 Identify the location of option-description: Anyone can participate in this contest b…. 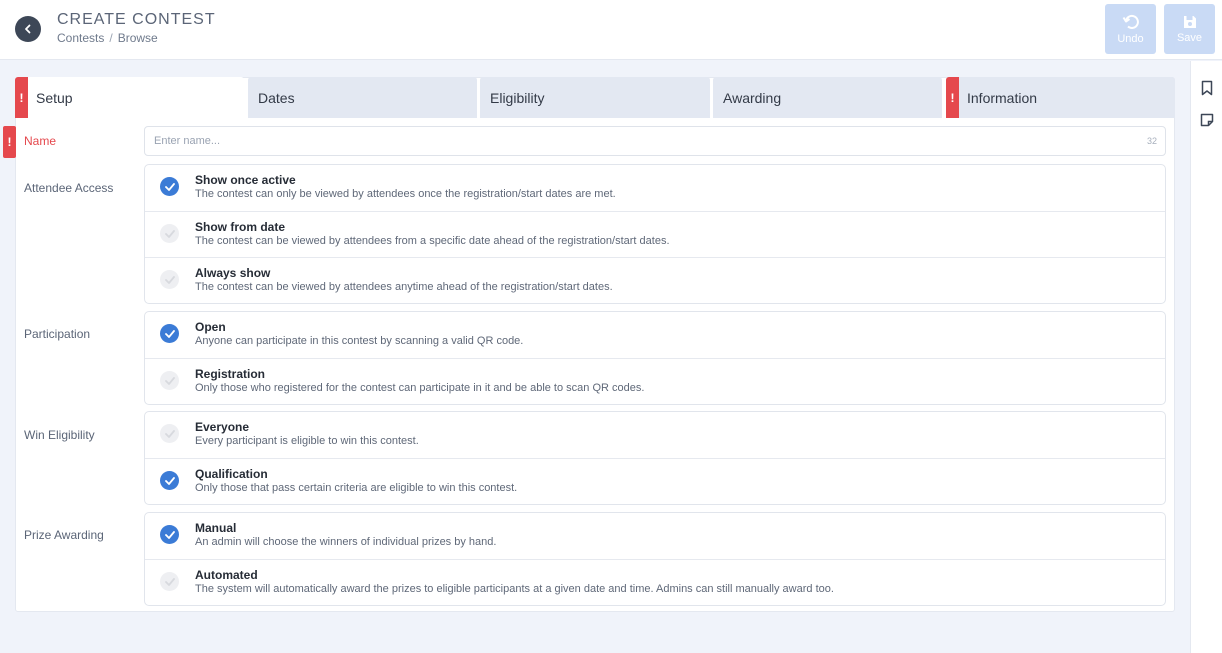
(359, 341).